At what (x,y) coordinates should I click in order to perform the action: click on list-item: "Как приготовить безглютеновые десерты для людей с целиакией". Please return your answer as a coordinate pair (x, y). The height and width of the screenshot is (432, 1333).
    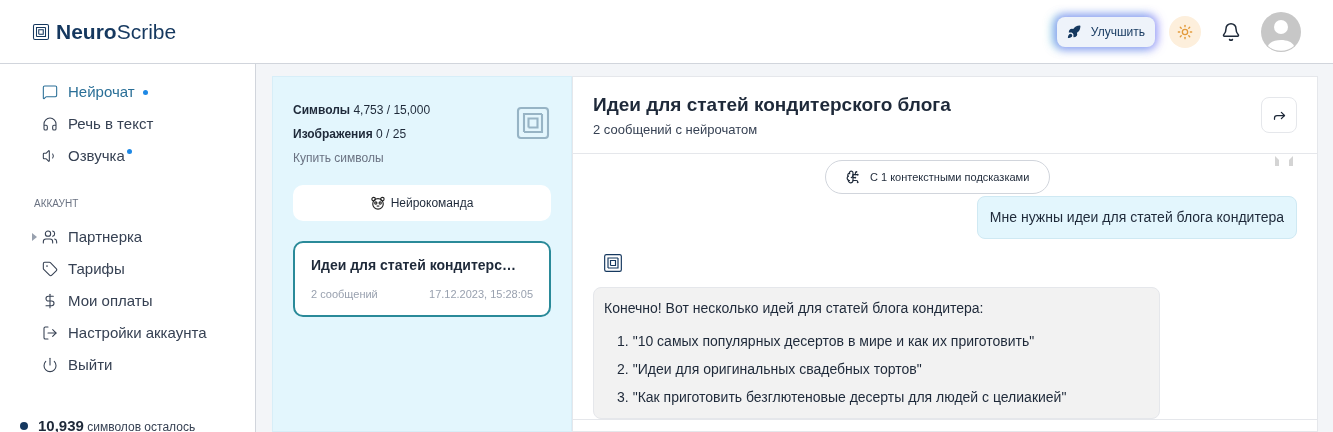
    Looking at the image, I should click on (849, 397).